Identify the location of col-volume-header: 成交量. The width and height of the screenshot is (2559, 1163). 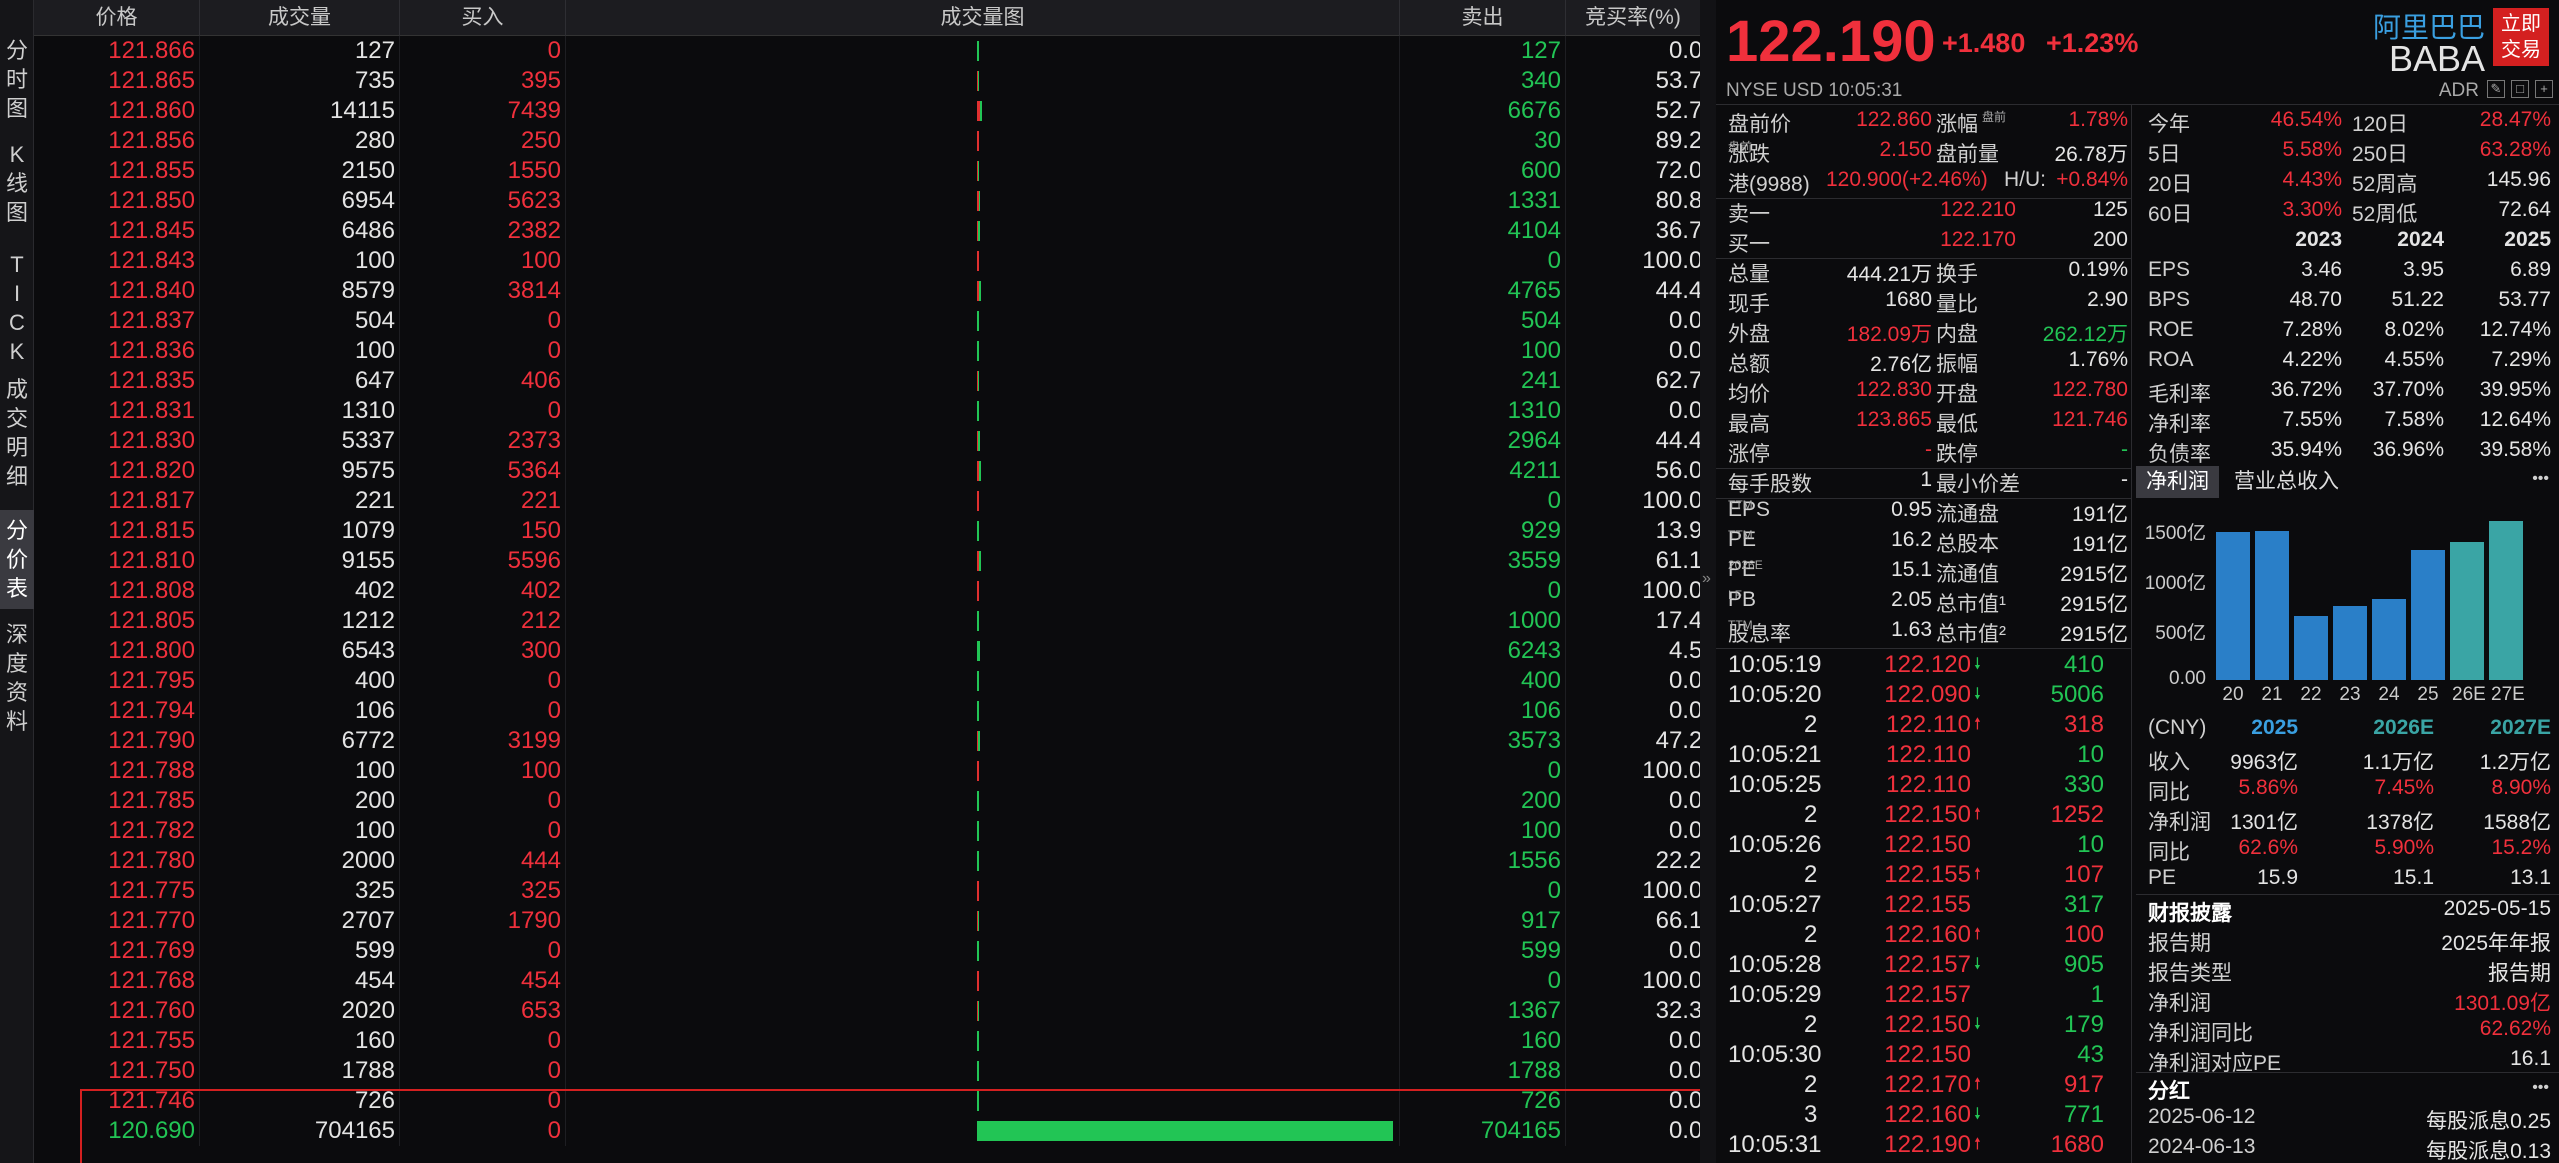
(300, 18).